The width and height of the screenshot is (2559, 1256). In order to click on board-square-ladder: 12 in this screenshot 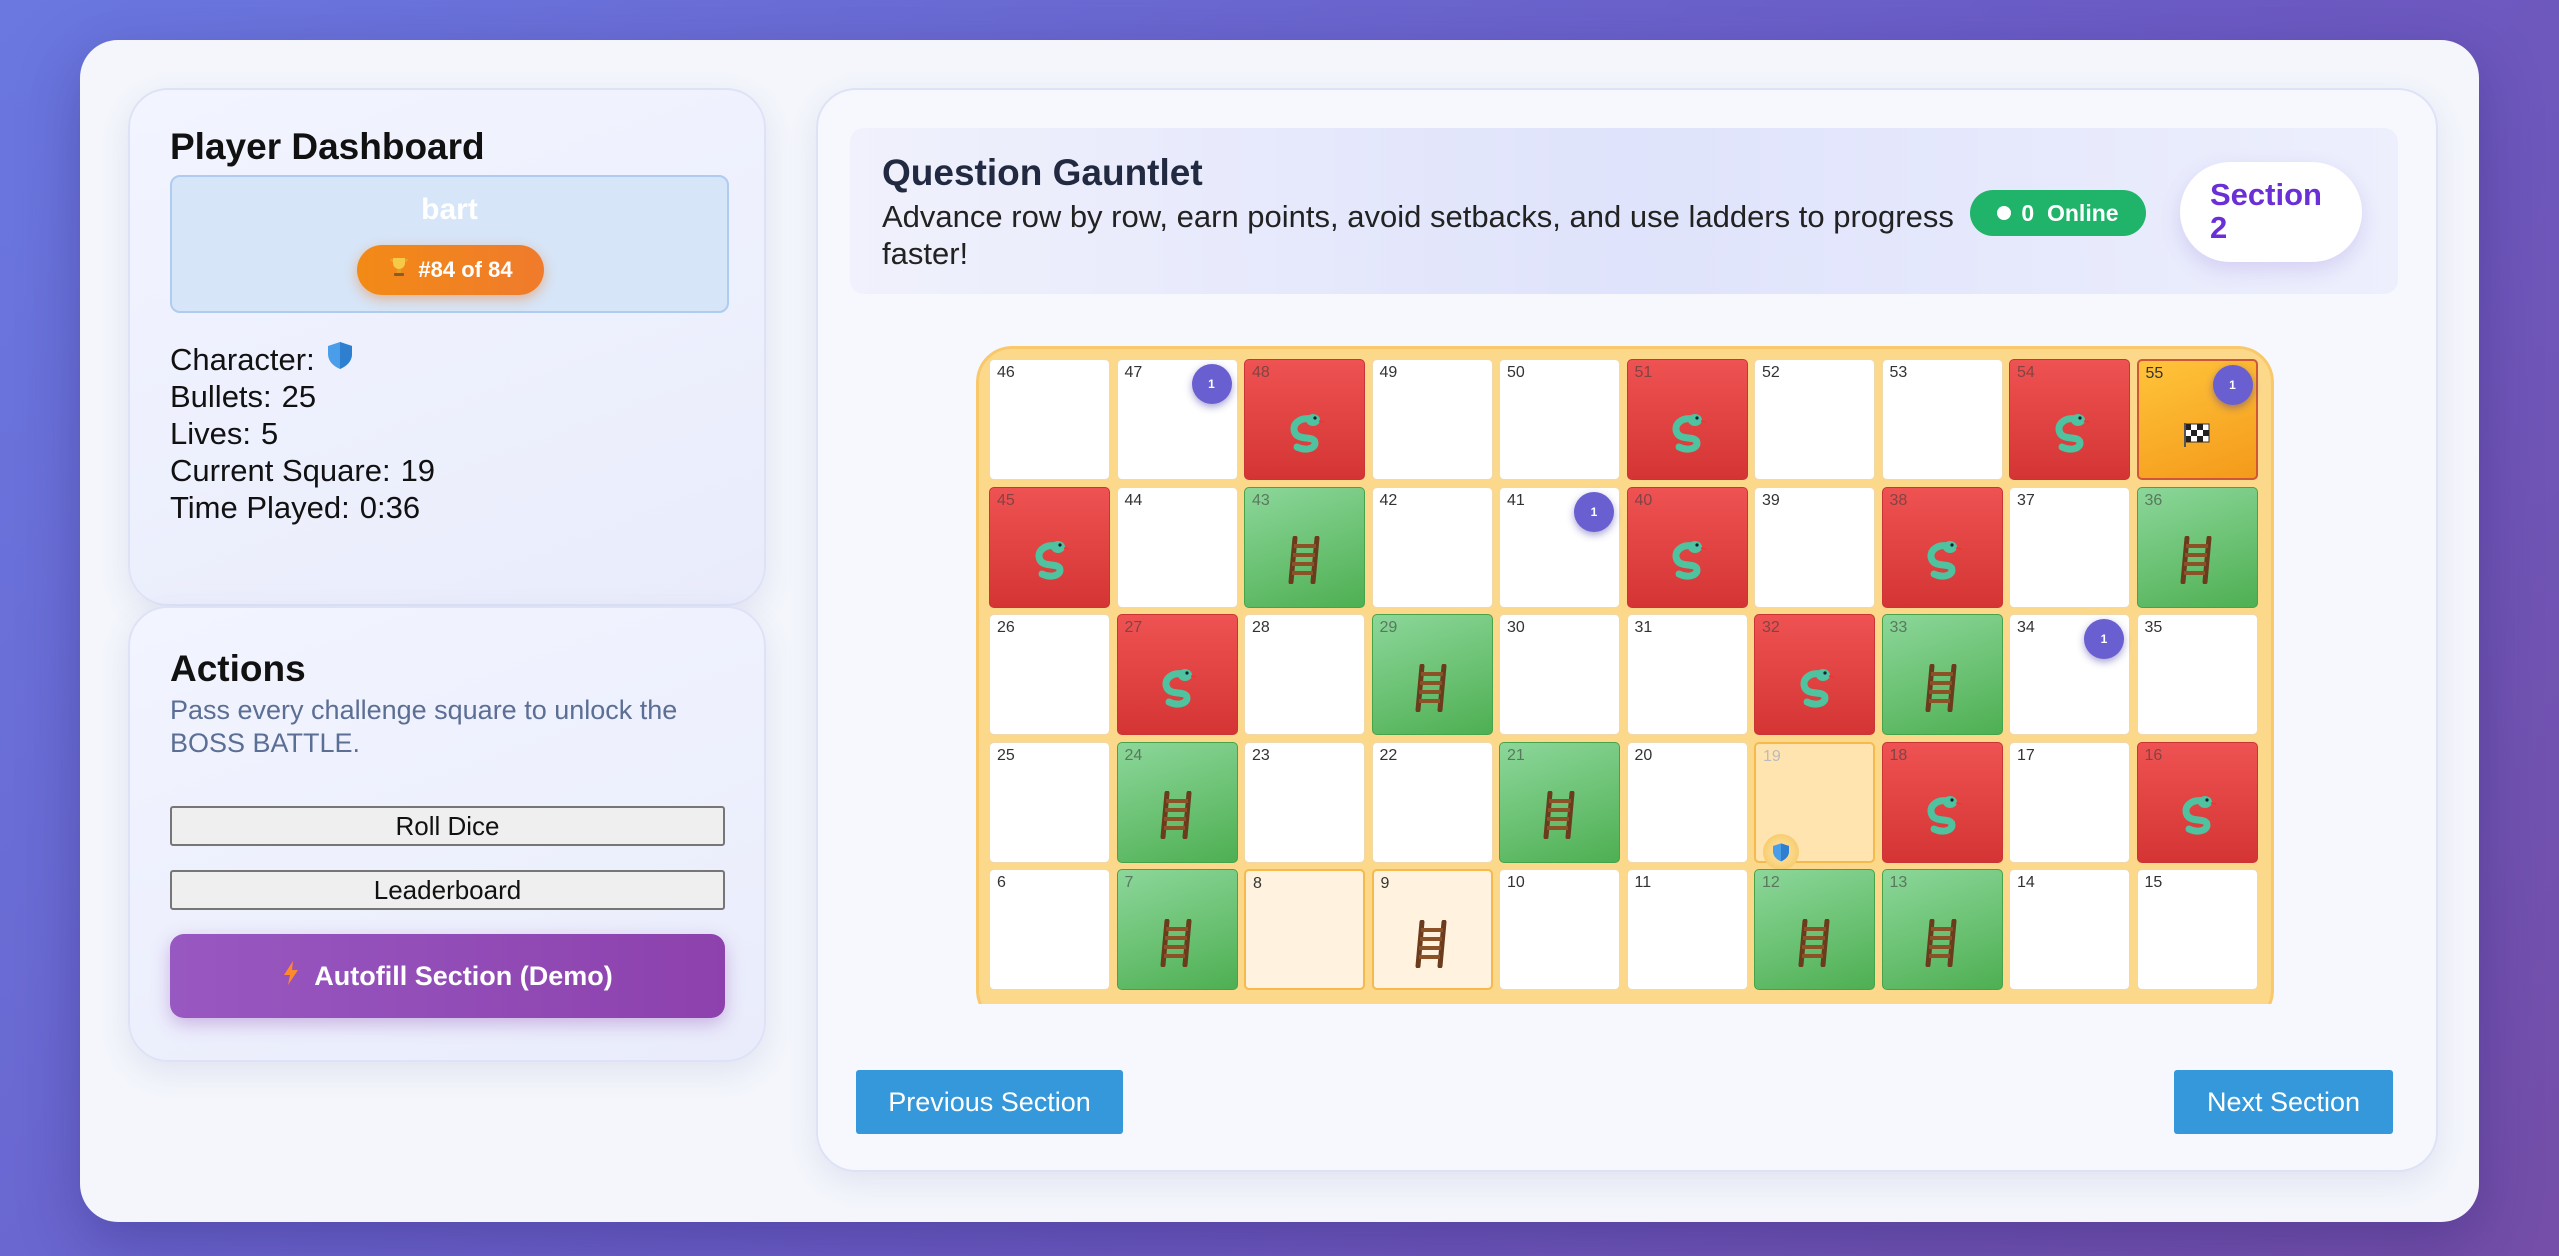, I will do `click(1814, 929)`.